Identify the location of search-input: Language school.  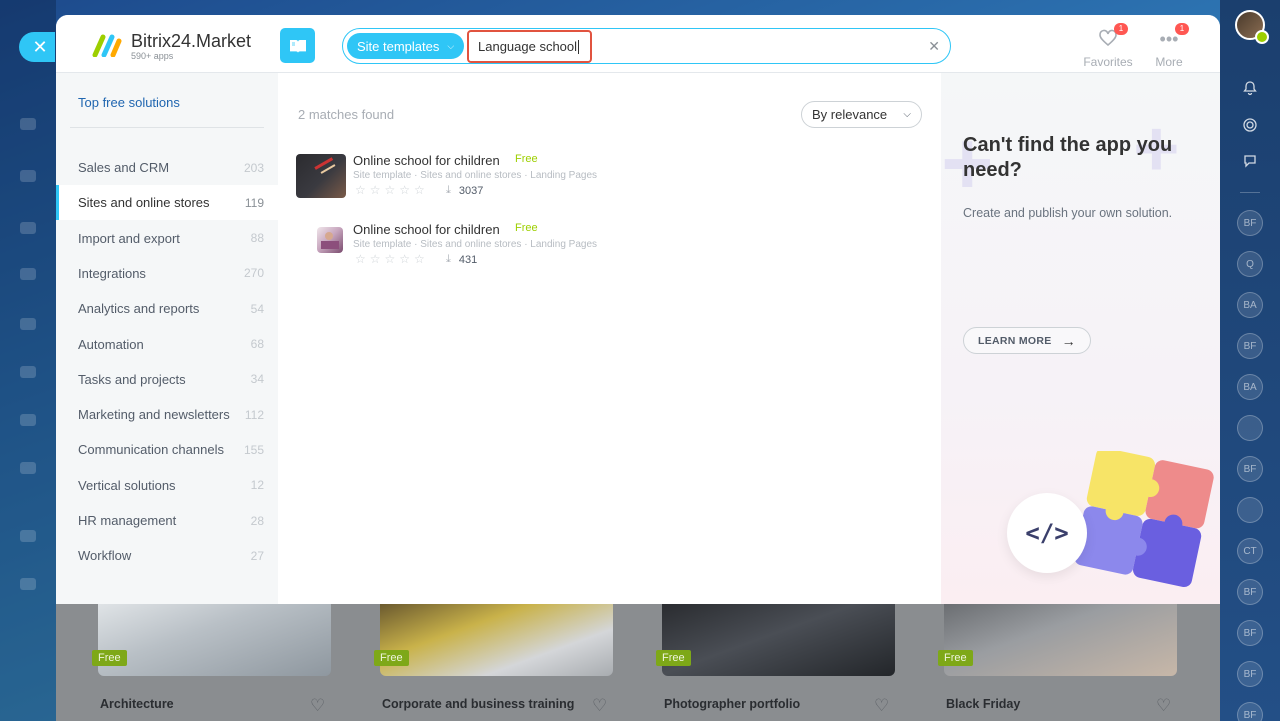
(529, 46).